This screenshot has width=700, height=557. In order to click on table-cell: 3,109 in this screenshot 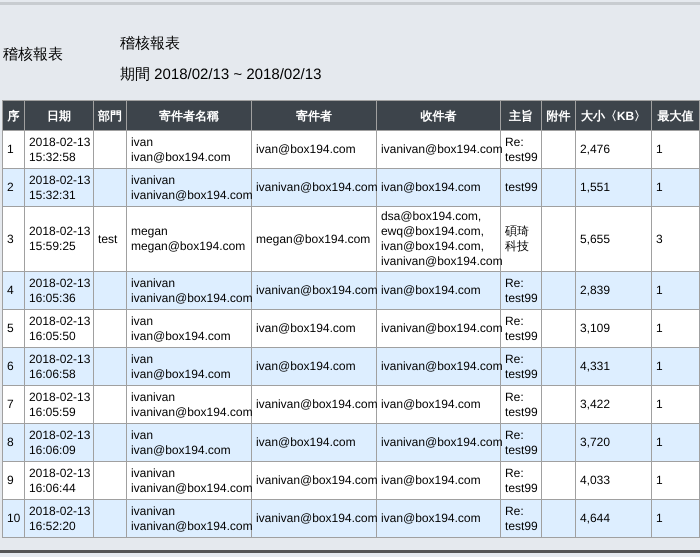, I will do `click(595, 328)`.